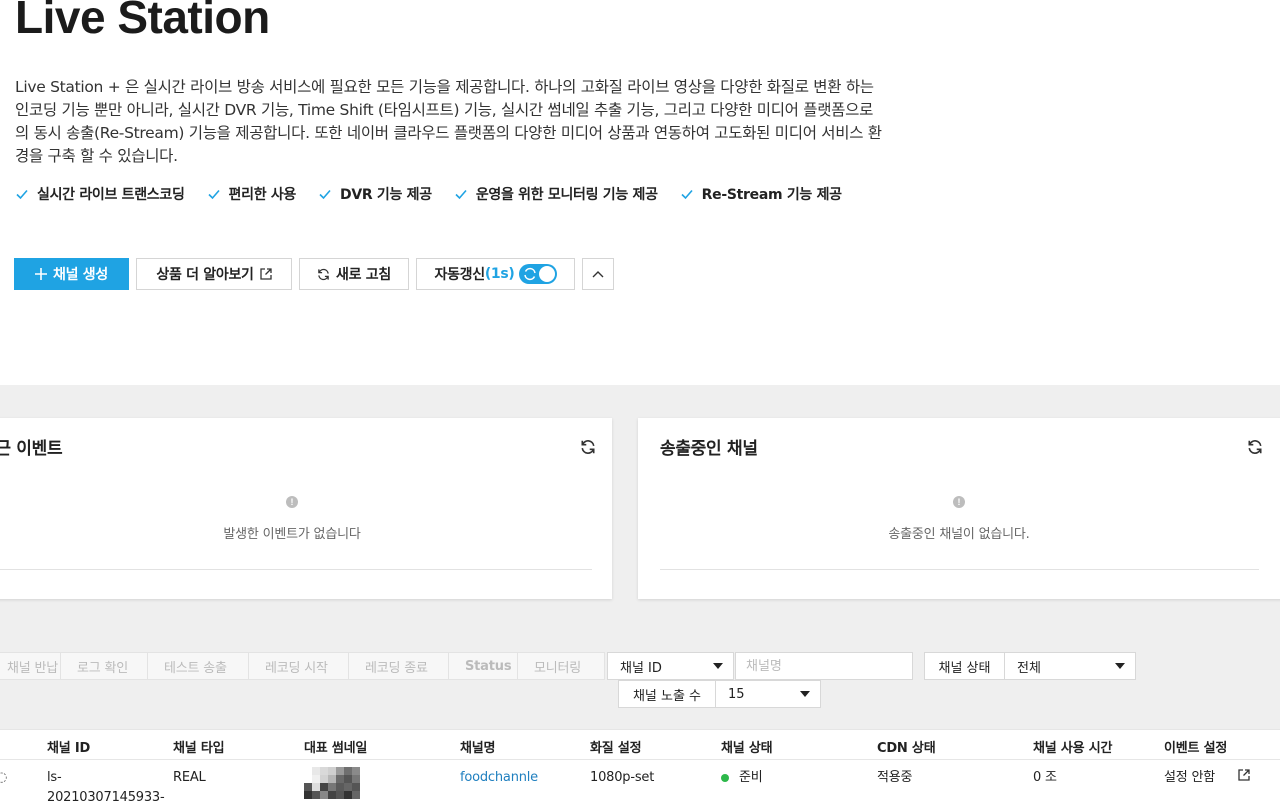 Image resolution: width=1280 pixels, height=802 pixels. Describe the element at coordinates (205, 275) in the screenshot. I see `learn-more-label: 상품 더 알아보기` at that location.